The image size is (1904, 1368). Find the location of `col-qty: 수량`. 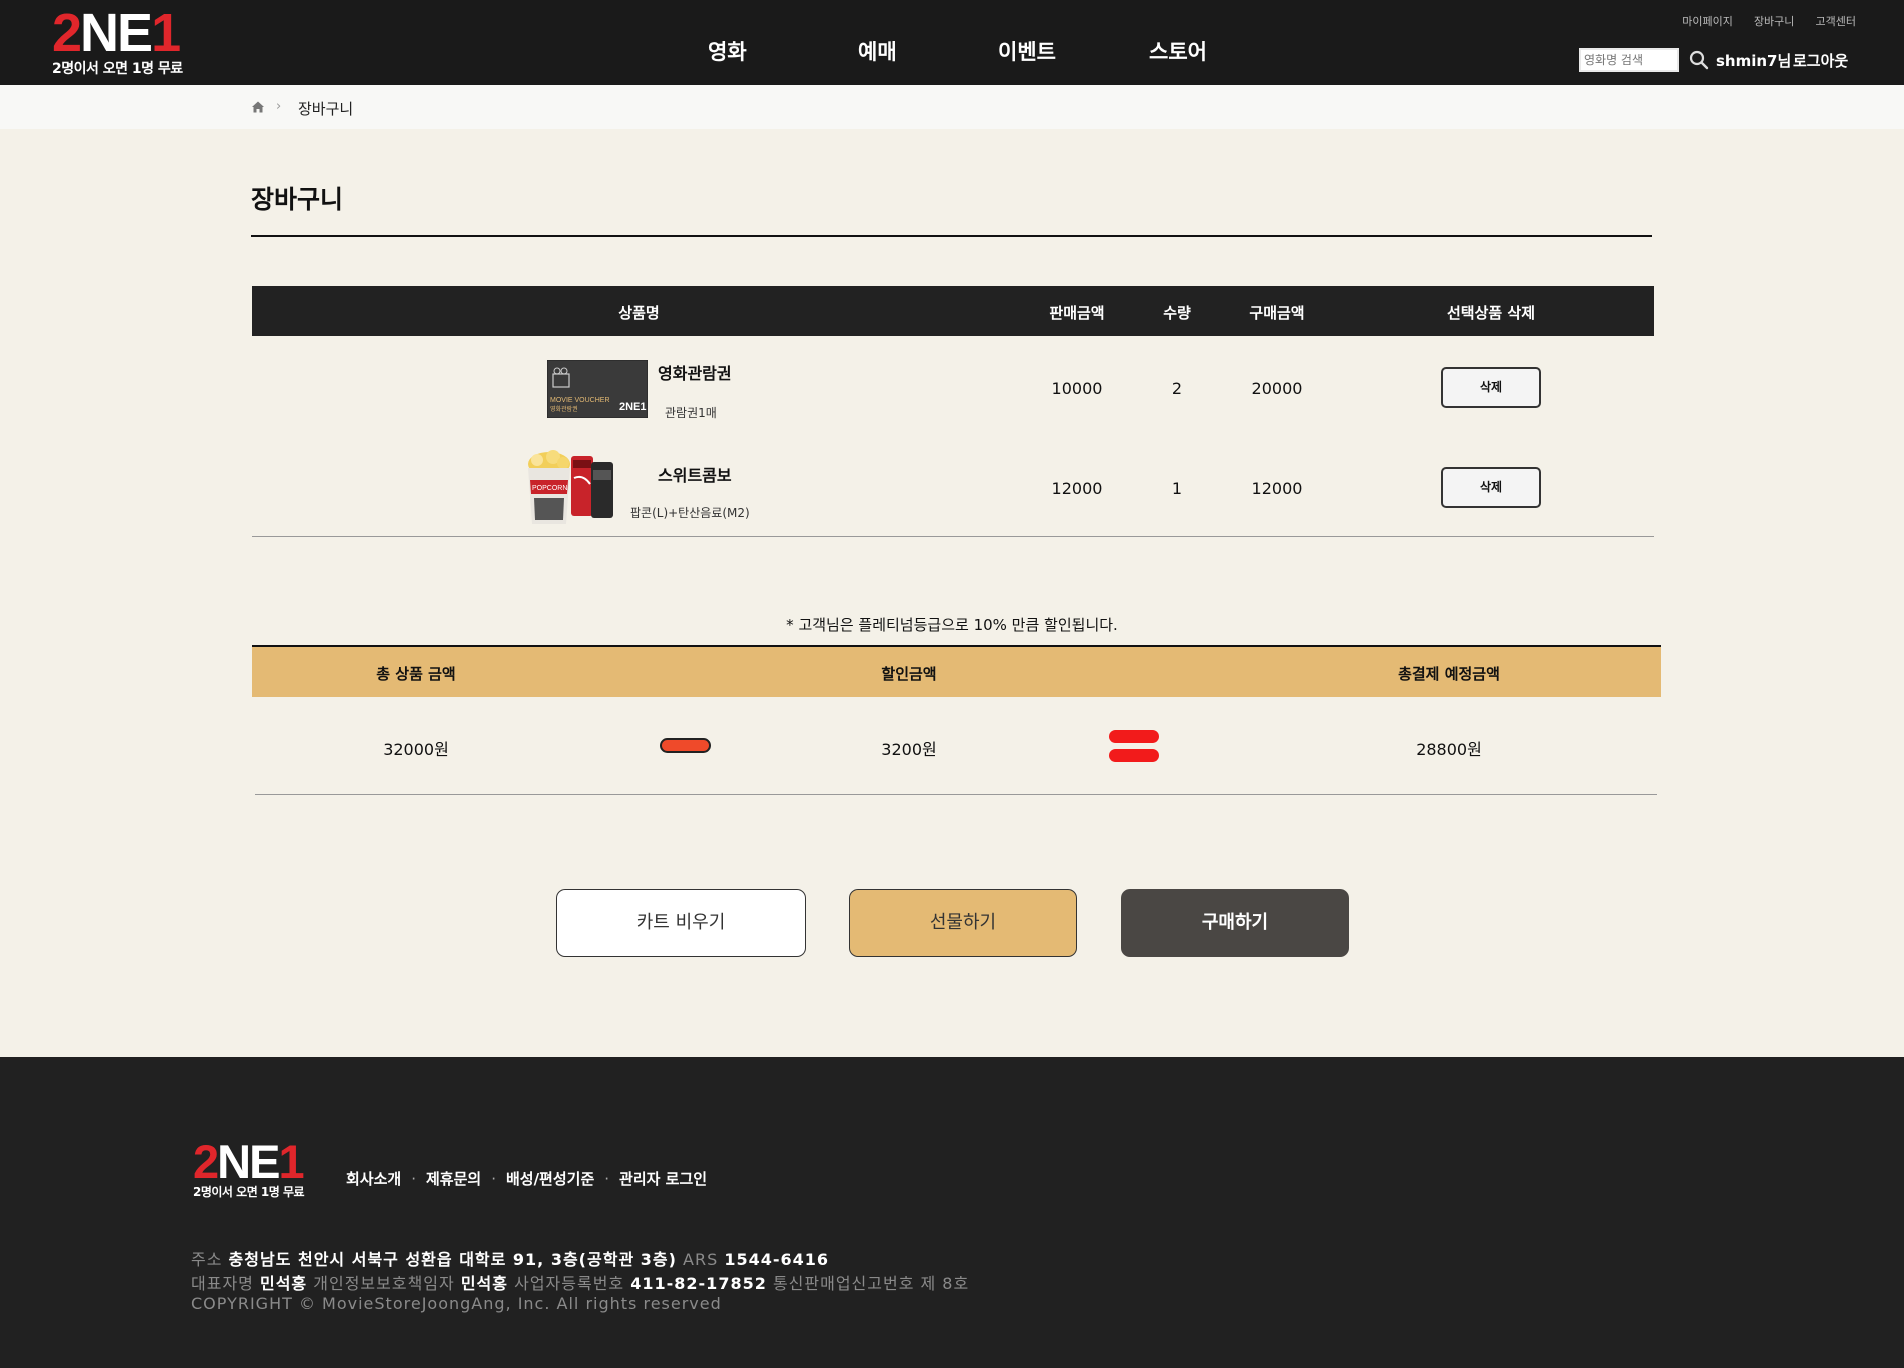

col-qty: 수량 is located at coordinates (1177, 313).